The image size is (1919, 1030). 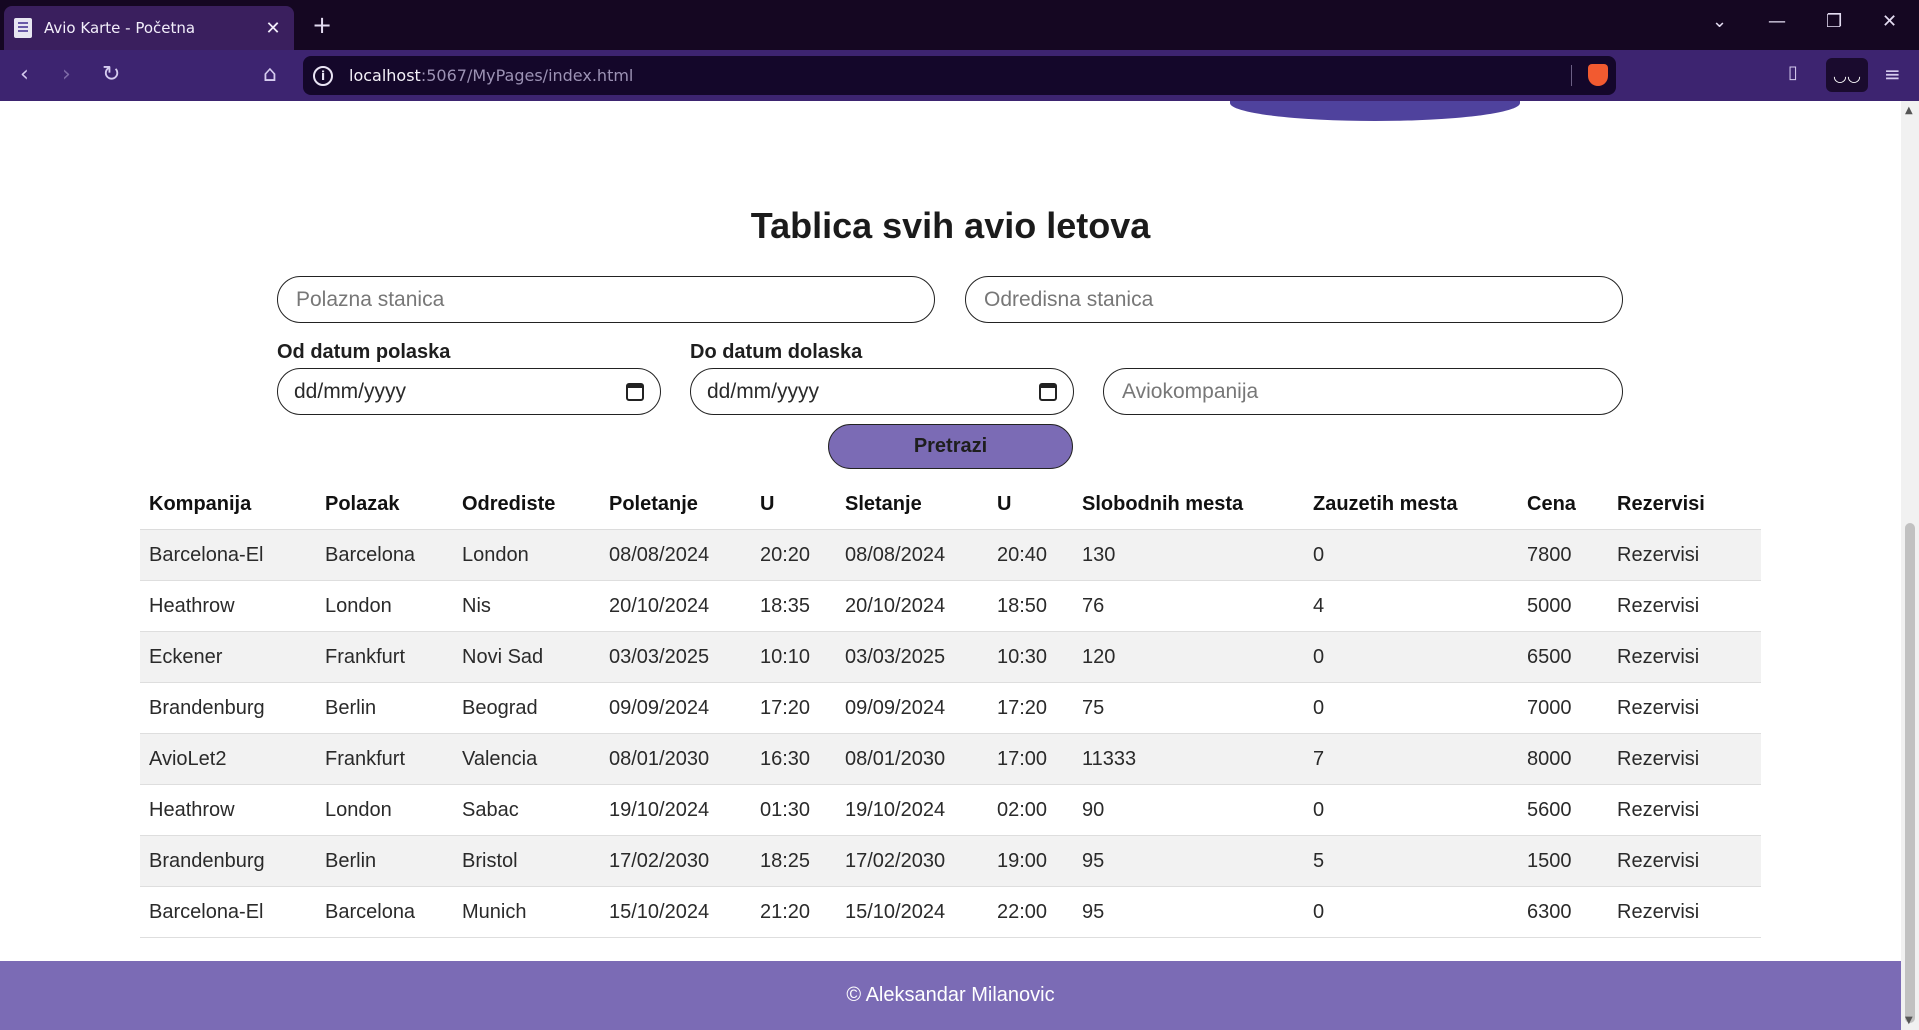 What do you see at coordinates (384, 759) in the screenshot?
I see `table-cell: Frankfurt` at bounding box center [384, 759].